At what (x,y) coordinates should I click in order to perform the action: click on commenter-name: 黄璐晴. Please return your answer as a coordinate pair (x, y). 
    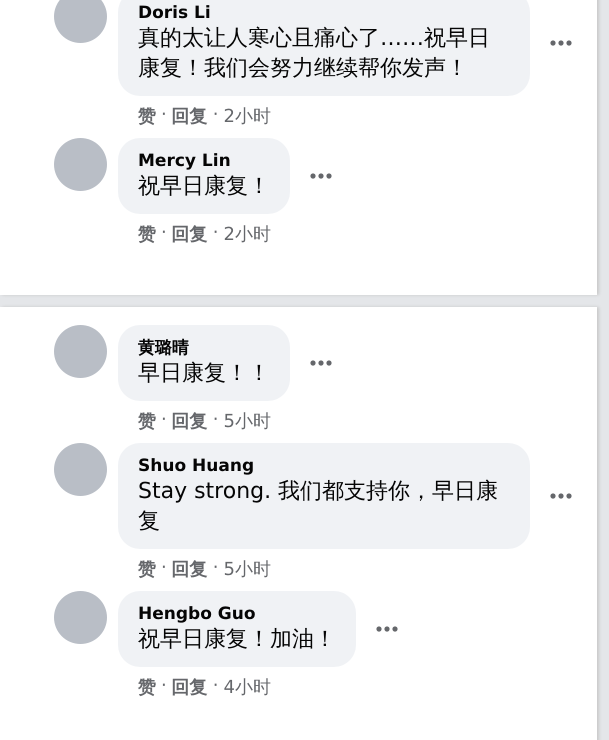
    Looking at the image, I should click on (204, 348).